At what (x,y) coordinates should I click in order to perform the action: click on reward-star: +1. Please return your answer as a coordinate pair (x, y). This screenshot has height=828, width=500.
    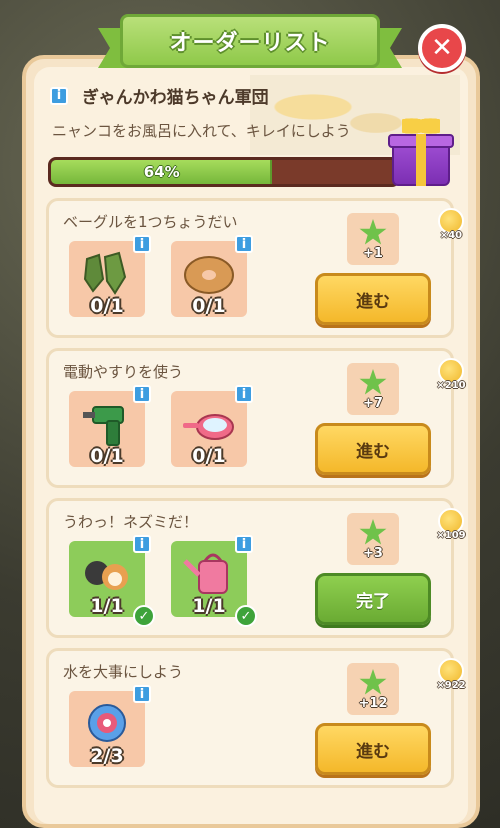
    Looking at the image, I should click on (373, 239).